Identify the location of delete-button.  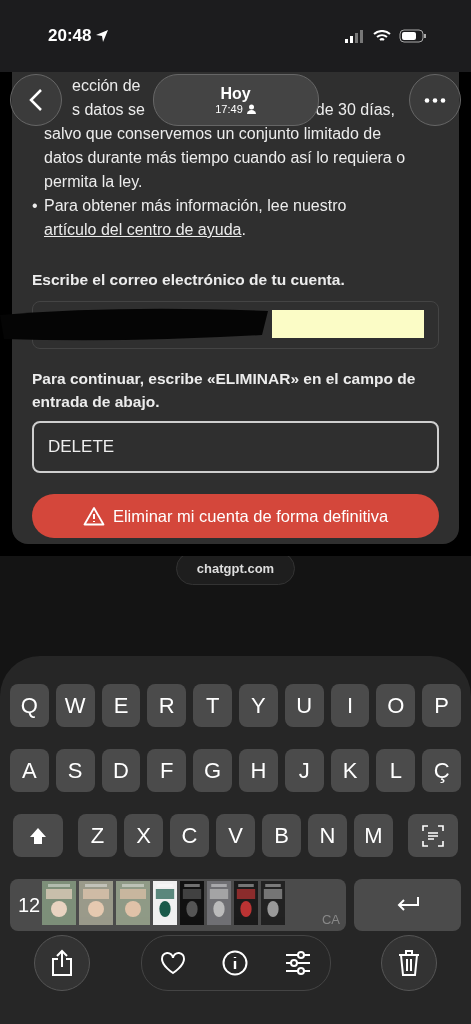
(409, 963).